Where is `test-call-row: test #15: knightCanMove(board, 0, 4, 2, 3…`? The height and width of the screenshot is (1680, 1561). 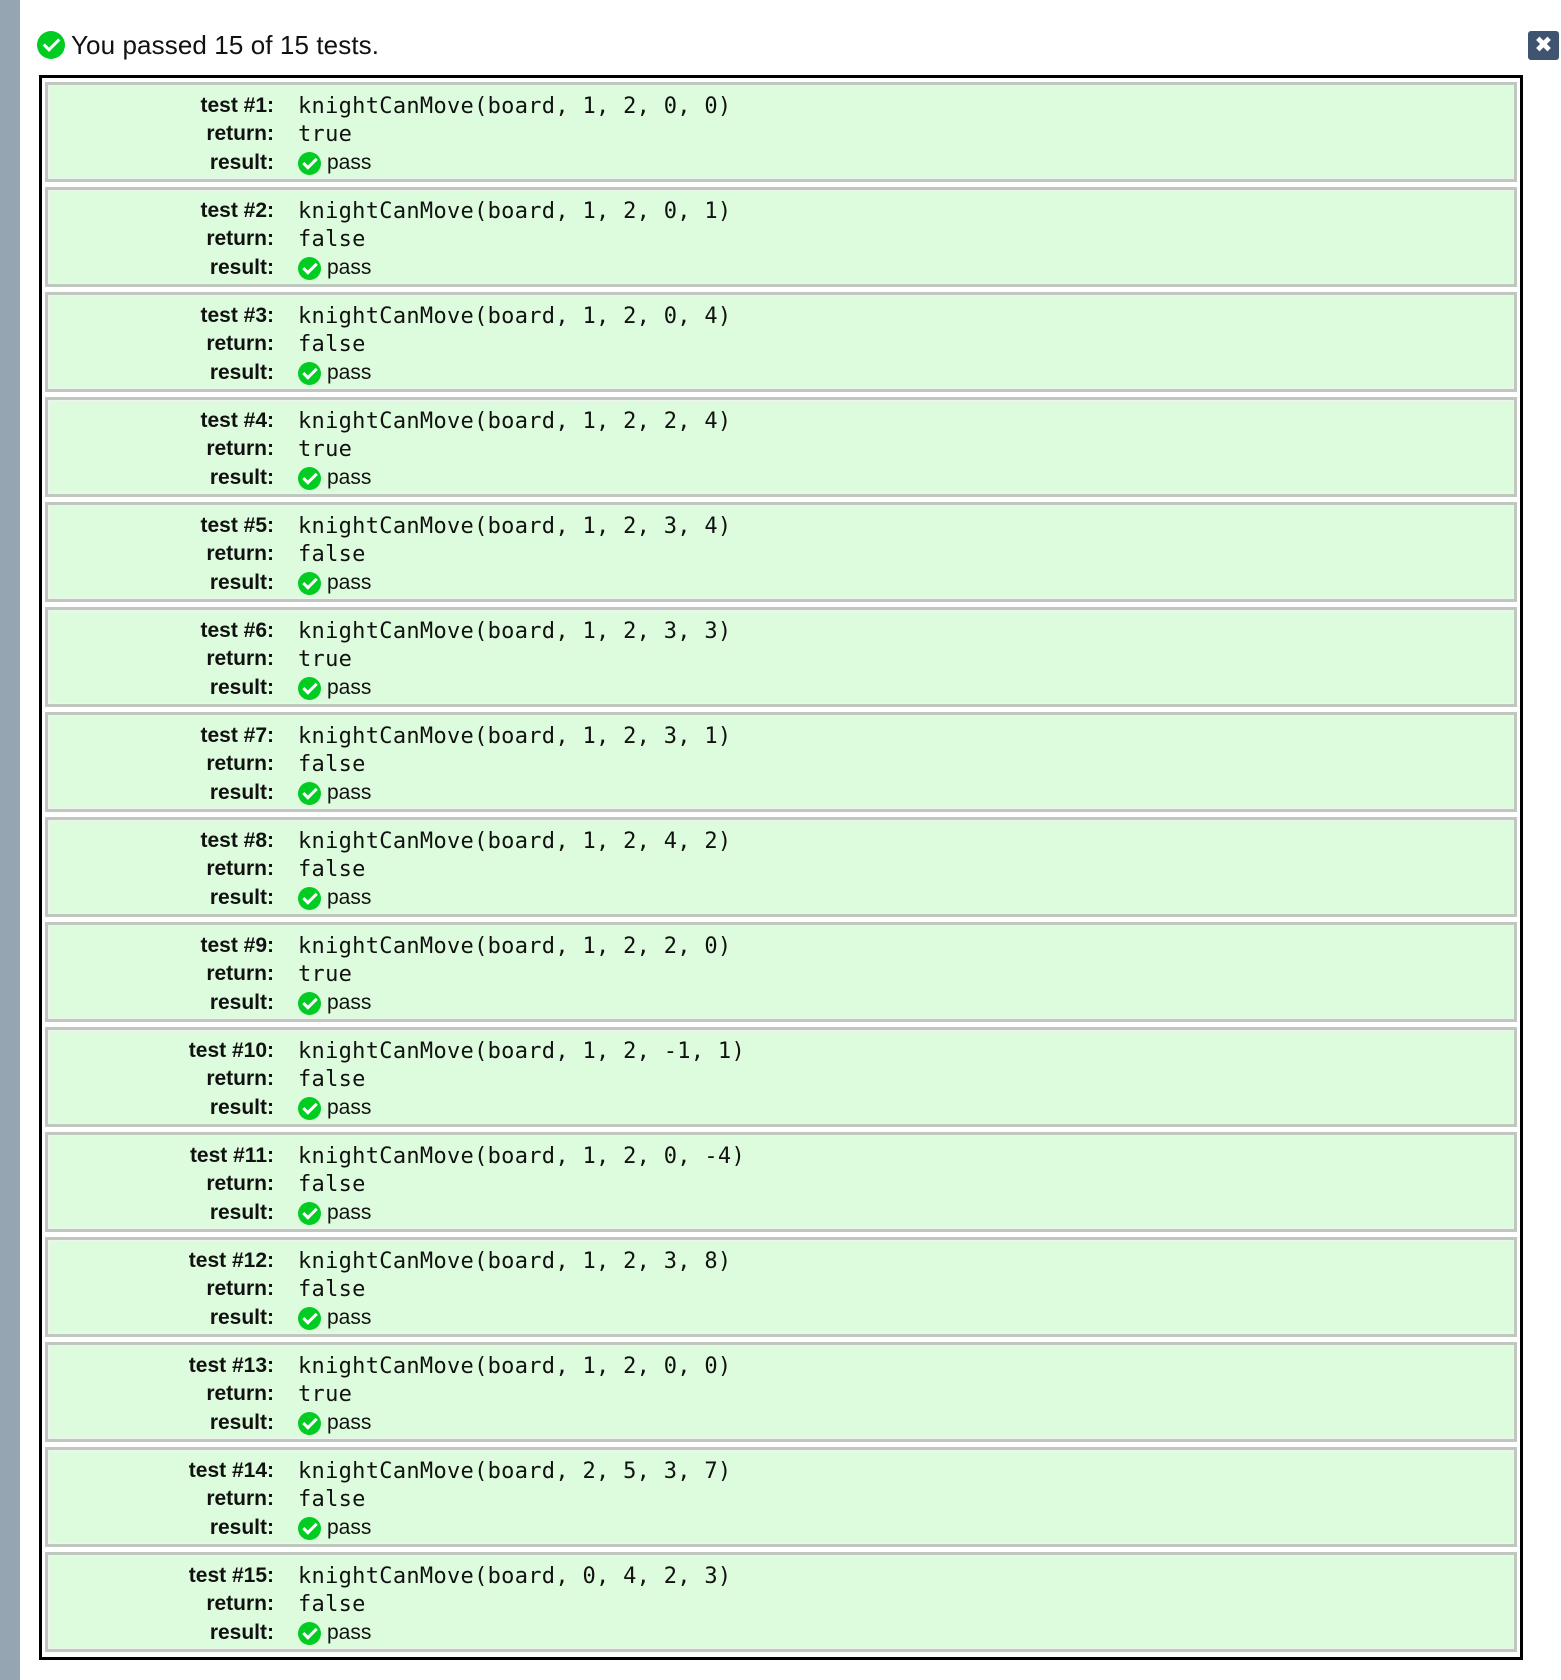 test-call-row: test #15: knightCanMove(board, 0, 4, 2, 3… is located at coordinates (389, 1576).